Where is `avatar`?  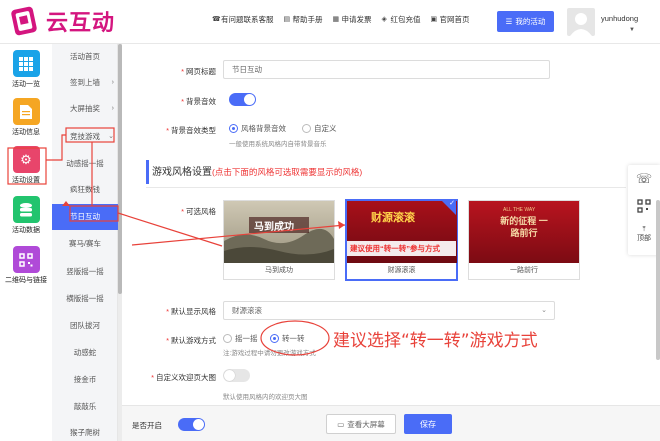 avatar is located at coordinates (581, 22).